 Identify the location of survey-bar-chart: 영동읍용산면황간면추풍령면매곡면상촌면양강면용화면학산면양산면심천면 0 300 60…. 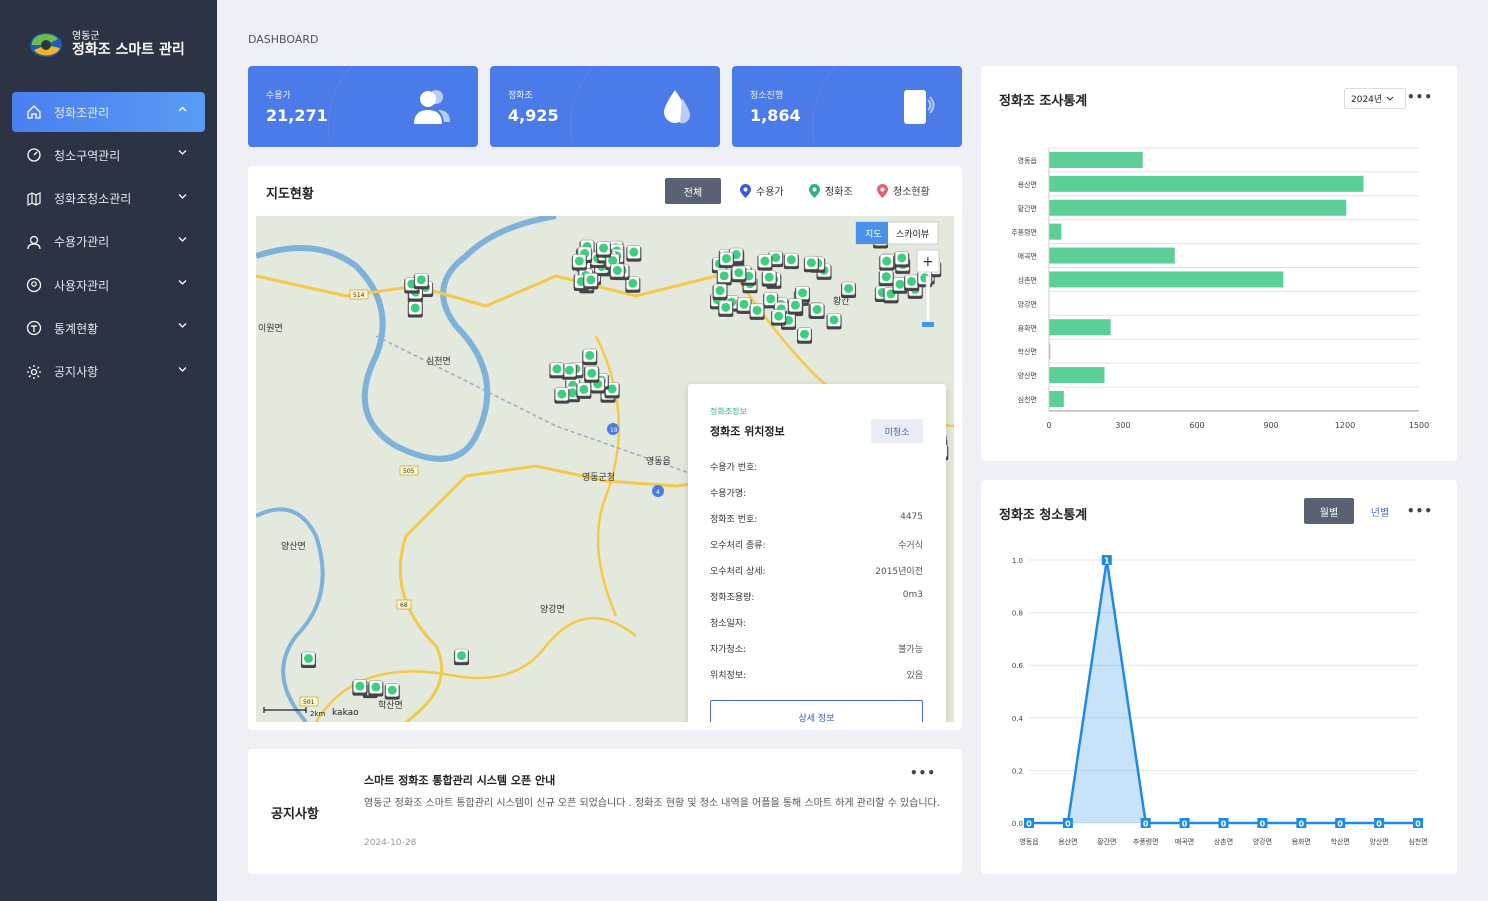
(1220, 288).